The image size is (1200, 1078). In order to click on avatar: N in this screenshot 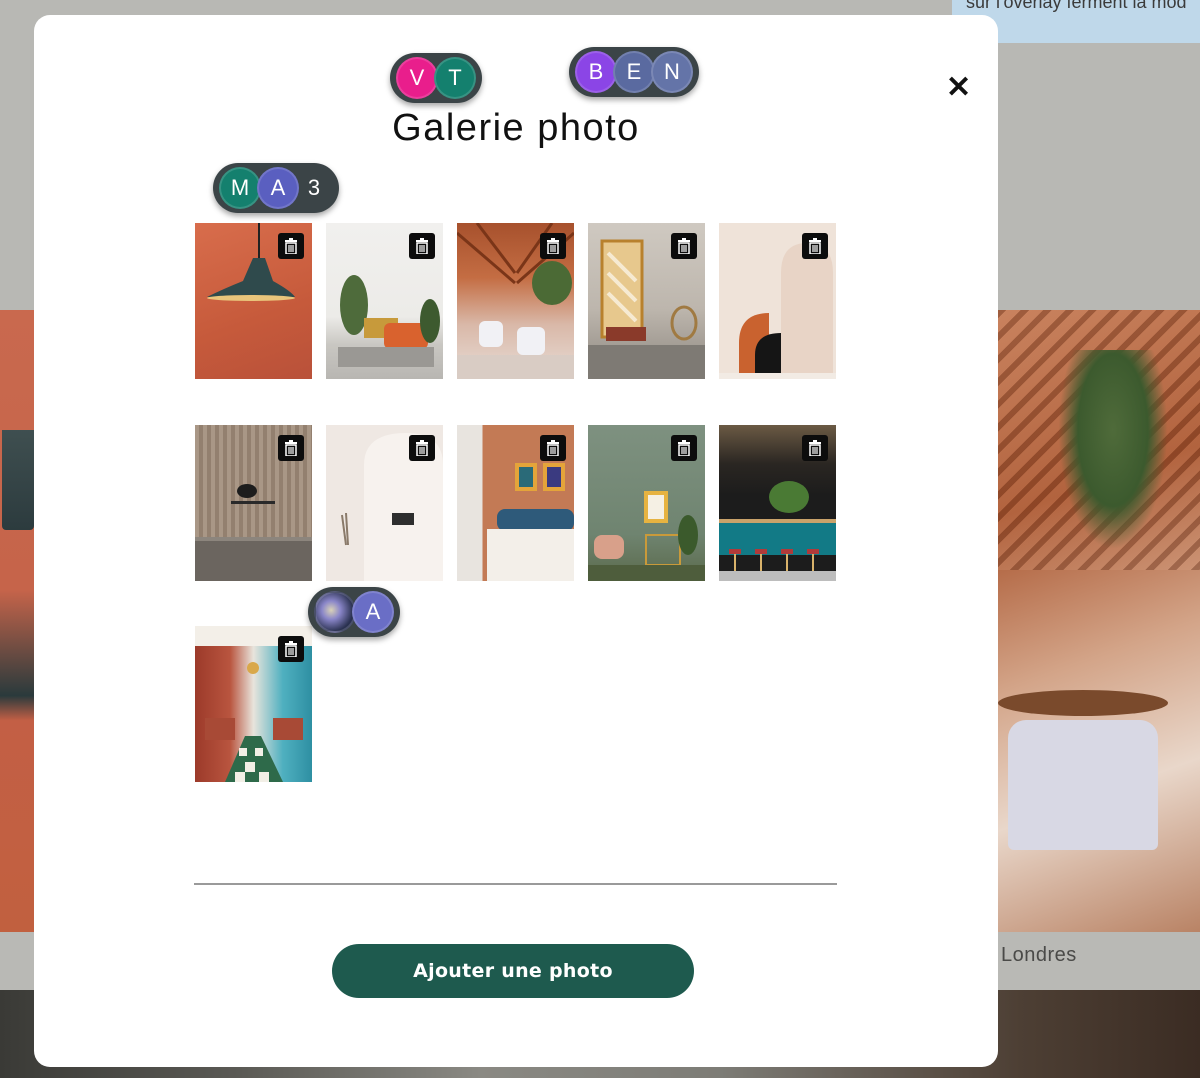, I will do `click(672, 72)`.